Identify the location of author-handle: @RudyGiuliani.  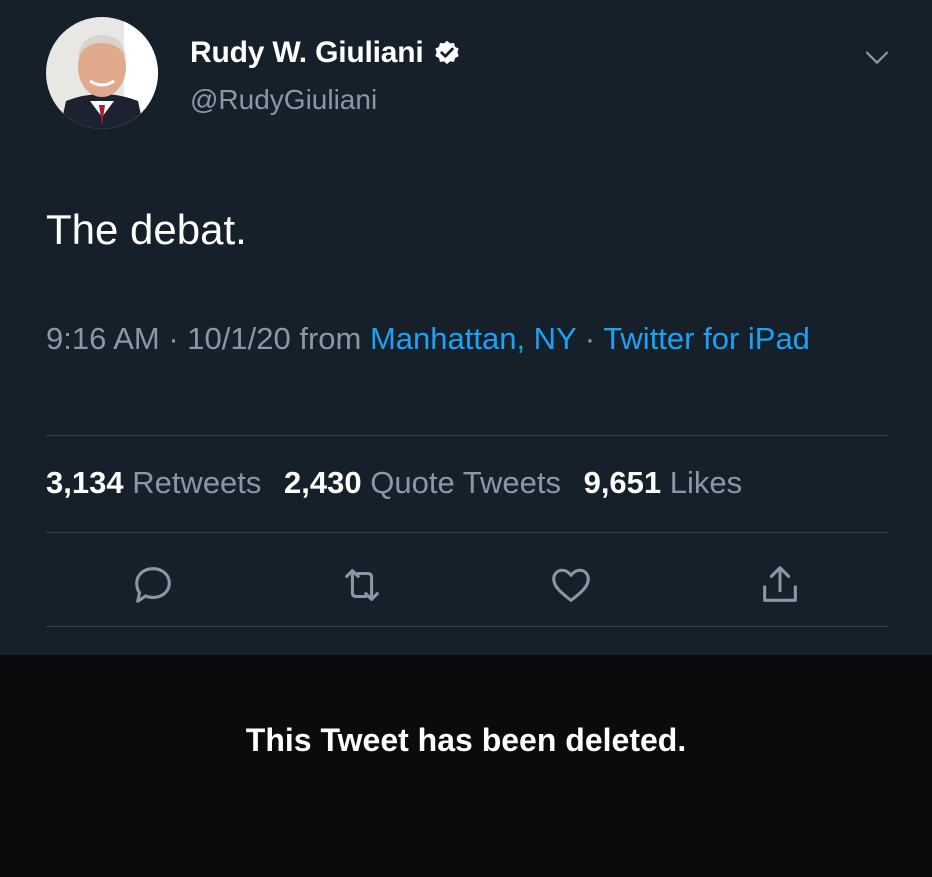
(283, 100).